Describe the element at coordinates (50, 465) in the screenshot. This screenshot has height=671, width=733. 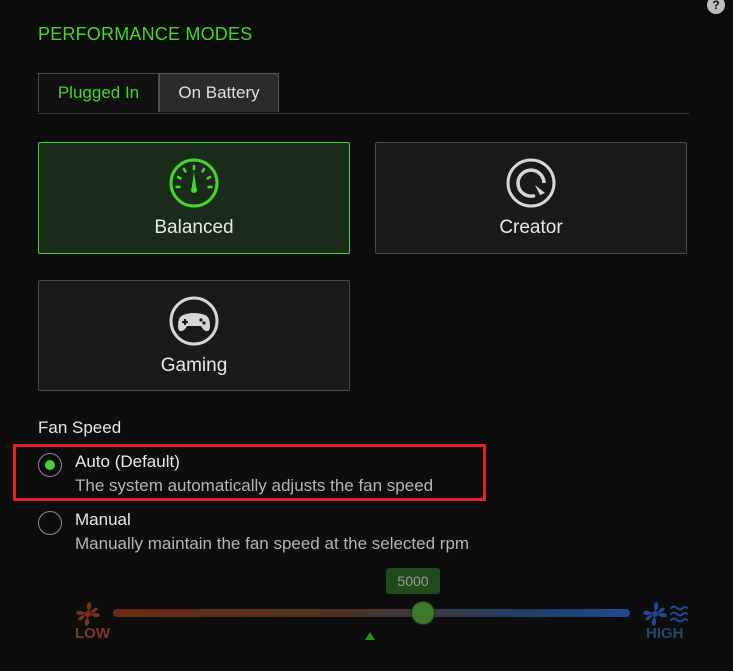
I see `auto-radio` at that location.